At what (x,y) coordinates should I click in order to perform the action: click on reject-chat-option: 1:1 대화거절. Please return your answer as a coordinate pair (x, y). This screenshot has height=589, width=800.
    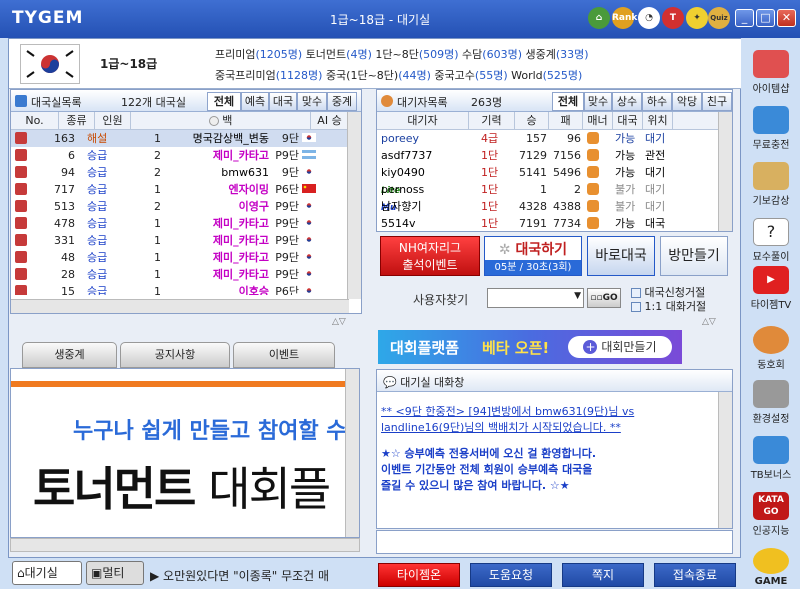
    Looking at the image, I should click on (668, 306).